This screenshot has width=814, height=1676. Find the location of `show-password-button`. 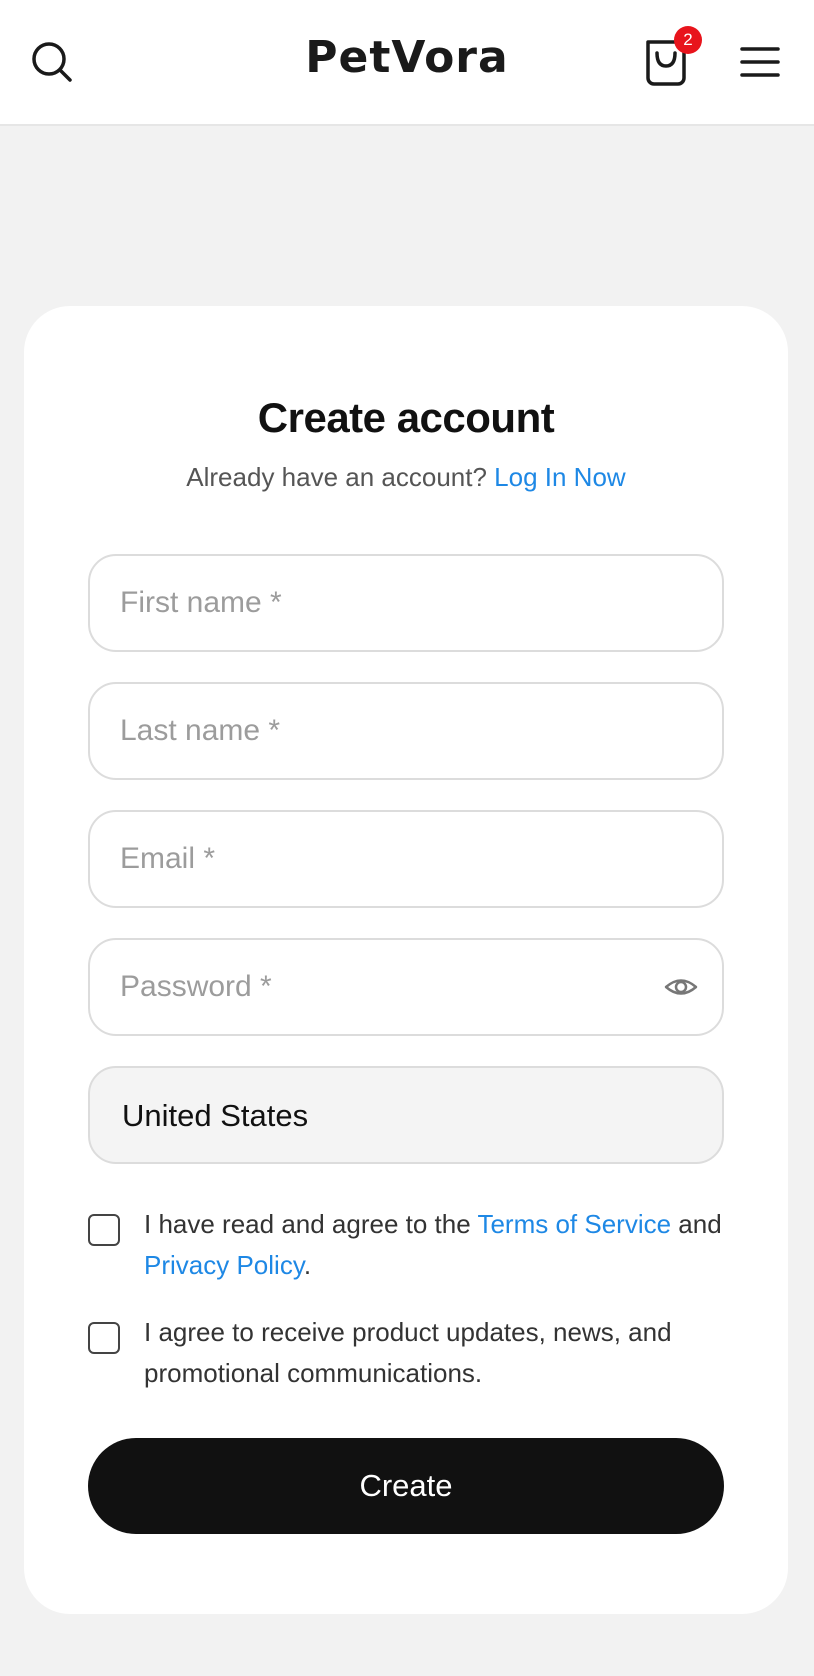

show-password-button is located at coordinates (681, 987).